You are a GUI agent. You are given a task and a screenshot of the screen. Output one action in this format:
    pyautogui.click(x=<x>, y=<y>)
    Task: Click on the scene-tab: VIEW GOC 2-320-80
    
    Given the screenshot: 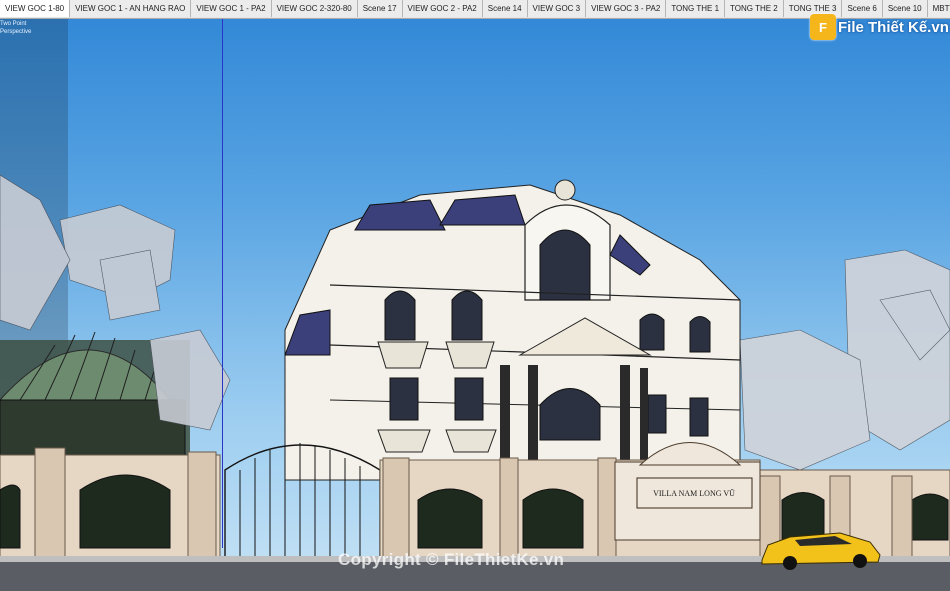 What is the action you would take?
    pyautogui.click(x=314, y=8)
    